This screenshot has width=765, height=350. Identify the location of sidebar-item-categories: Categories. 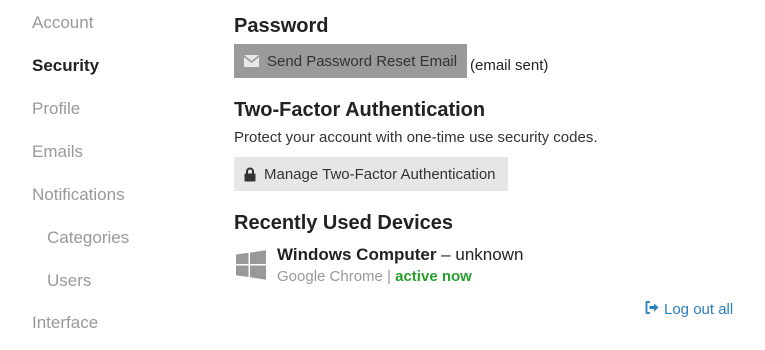
(88, 238).